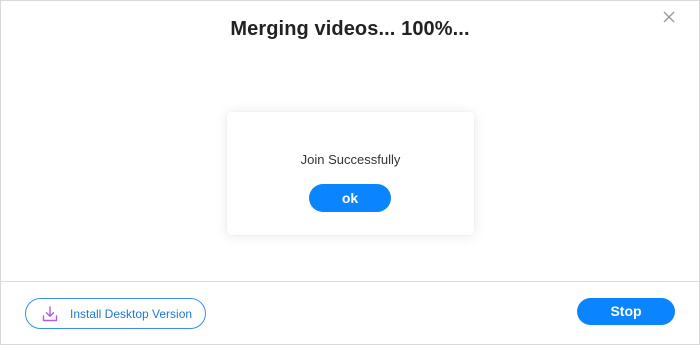  I want to click on ok-button: ok, so click(350, 198).